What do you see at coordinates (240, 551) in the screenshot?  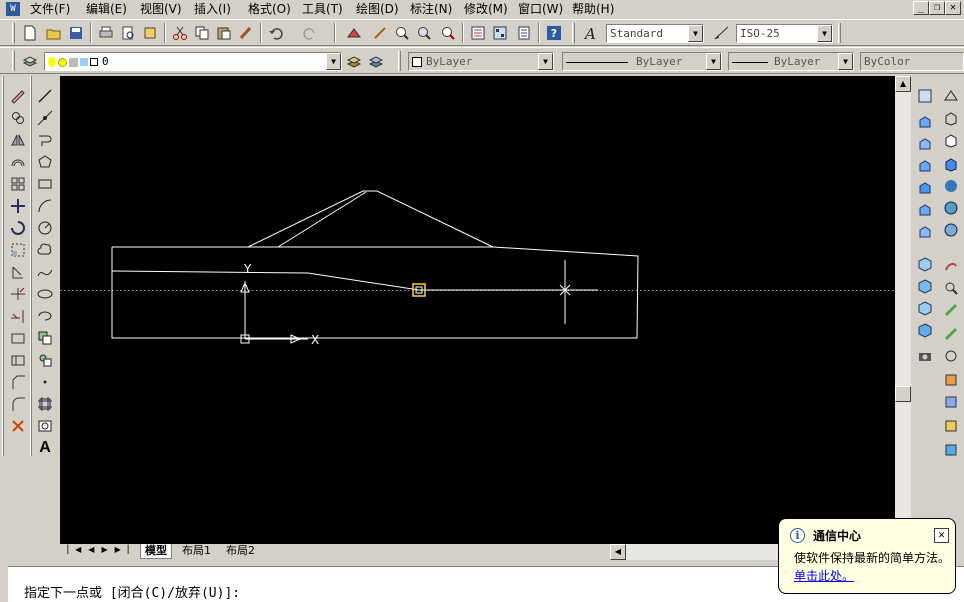 I see `tab-layout2: 布局2` at bounding box center [240, 551].